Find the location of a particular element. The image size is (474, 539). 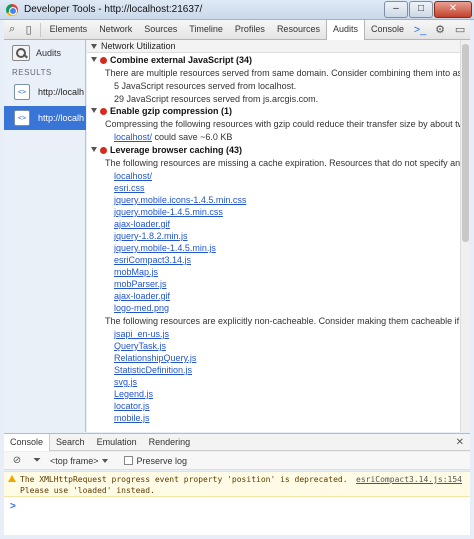

close-window-button: ✕ is located at coordinates (453, 9).